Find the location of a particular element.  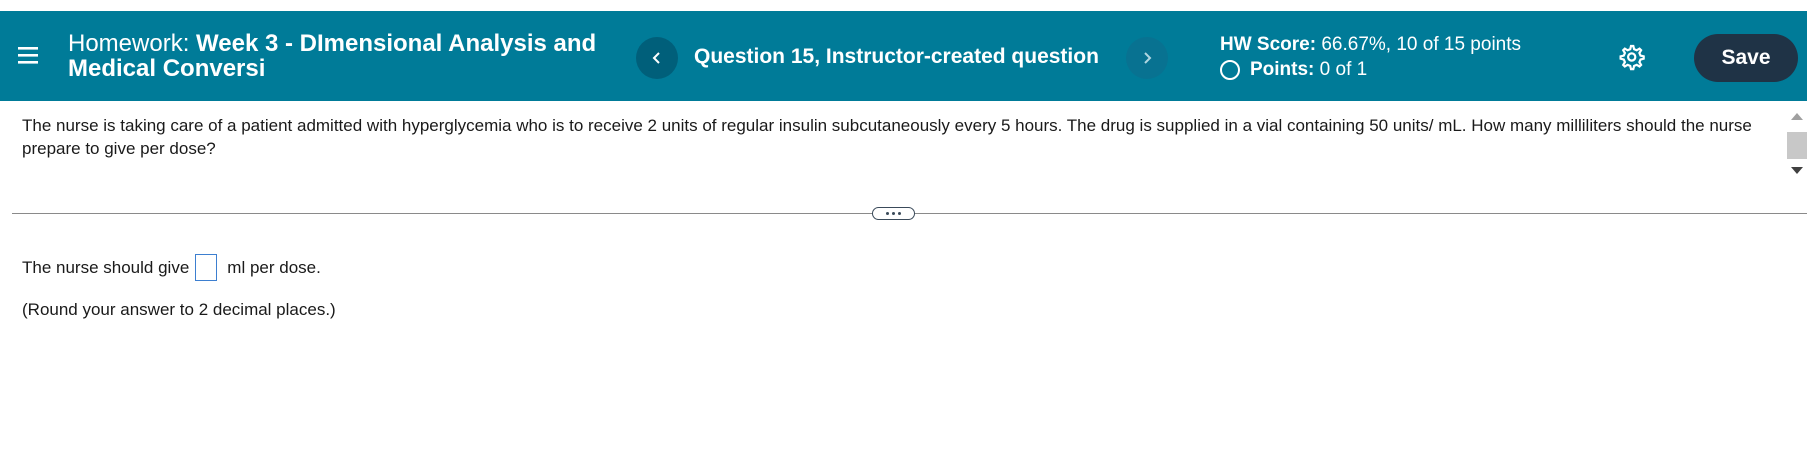

previous-question-button is located at coordinates (657, 58).